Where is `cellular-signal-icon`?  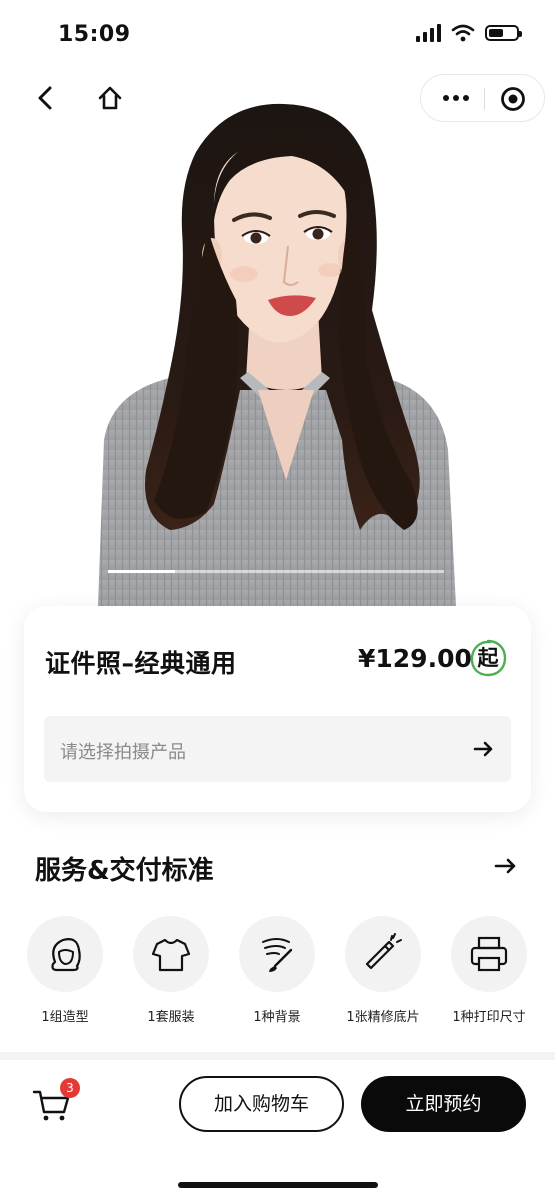 cellular-signal-icon is located at coordinates (428, 33).